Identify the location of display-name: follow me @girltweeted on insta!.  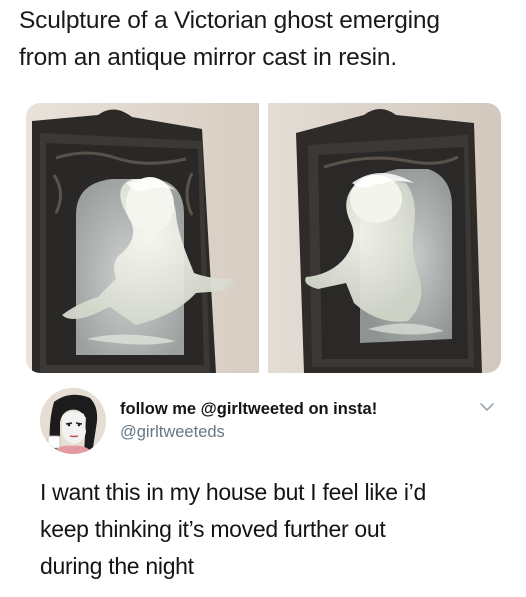
(248, 409).